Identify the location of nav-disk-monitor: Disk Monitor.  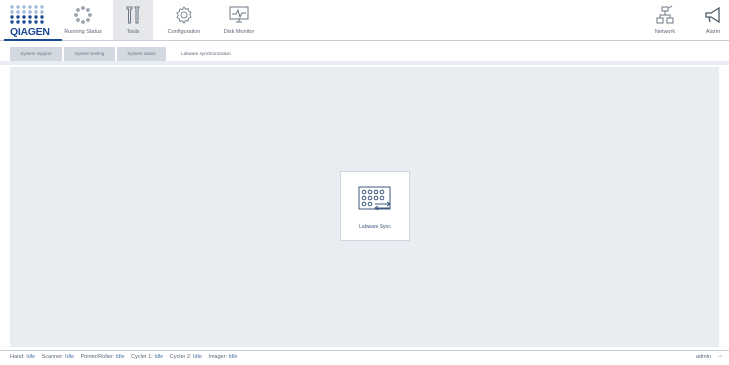
(239, 20).